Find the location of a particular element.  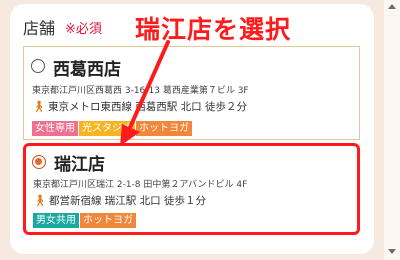

store-address: 東京都江戸川区瑞江 2-1-8 田中第２アバンドビル 4F is located at coordinates (140, 185).